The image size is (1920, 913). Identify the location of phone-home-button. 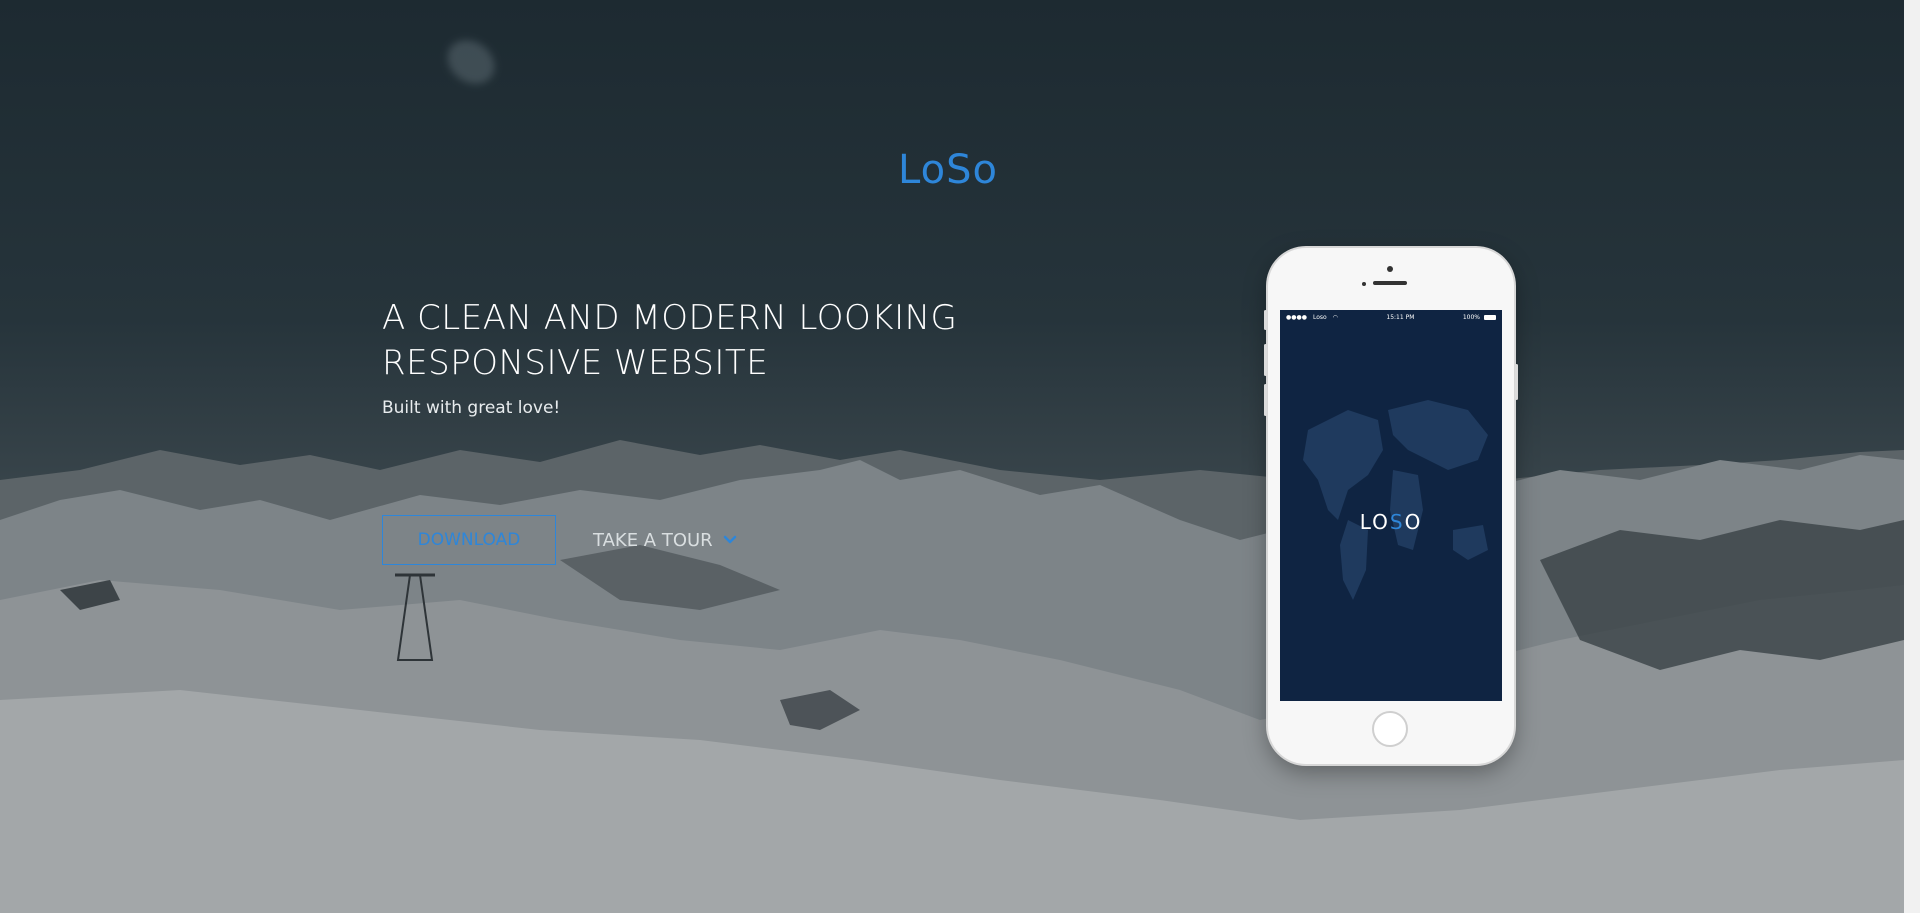
(1390, 729).